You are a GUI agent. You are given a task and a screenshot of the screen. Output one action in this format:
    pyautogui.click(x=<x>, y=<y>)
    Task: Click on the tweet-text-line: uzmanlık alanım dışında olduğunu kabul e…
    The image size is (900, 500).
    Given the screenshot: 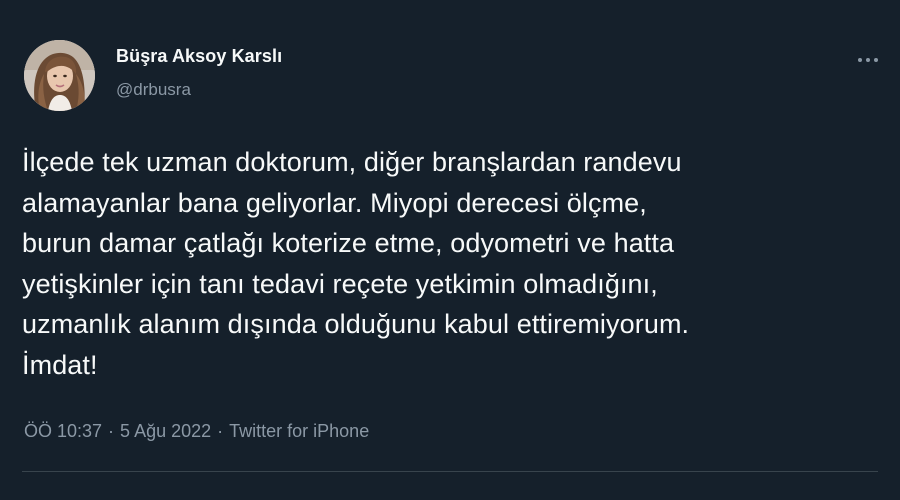 What is the action you would take?
    pyautogui.click(x=356, y=324)
    